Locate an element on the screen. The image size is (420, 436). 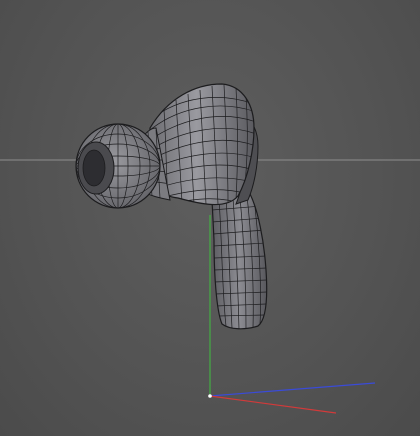
origin-point is located at coordinates (210, 396).